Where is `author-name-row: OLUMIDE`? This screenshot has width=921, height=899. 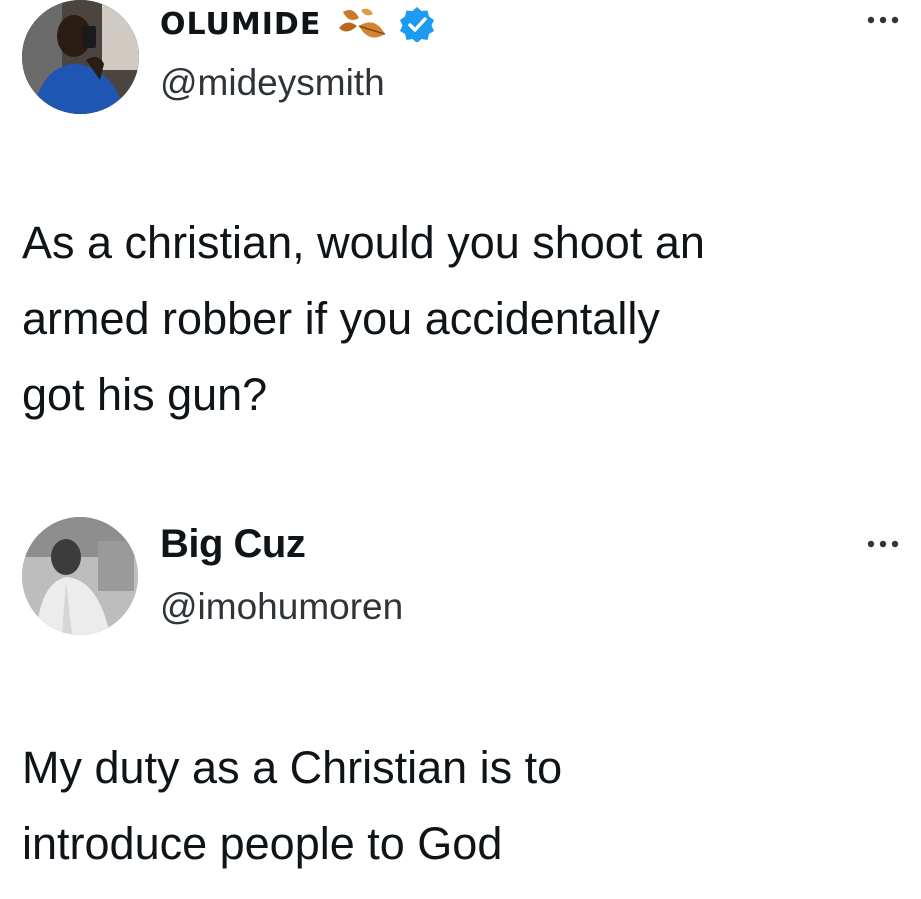 author-name-row: OLUMIDE is located at coordinates (297, 24).